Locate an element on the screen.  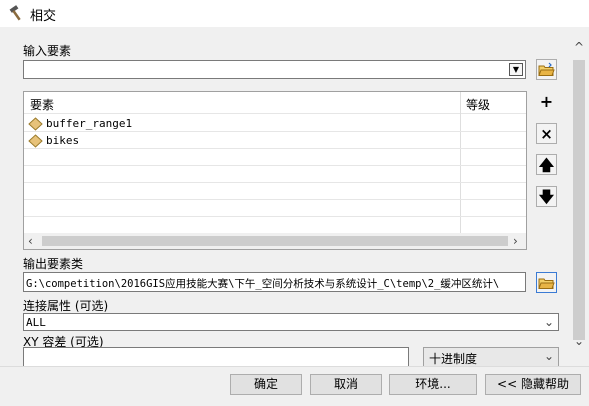
join-attributes-label: 连接属性 (可选) is located at coordinates (66, 306).